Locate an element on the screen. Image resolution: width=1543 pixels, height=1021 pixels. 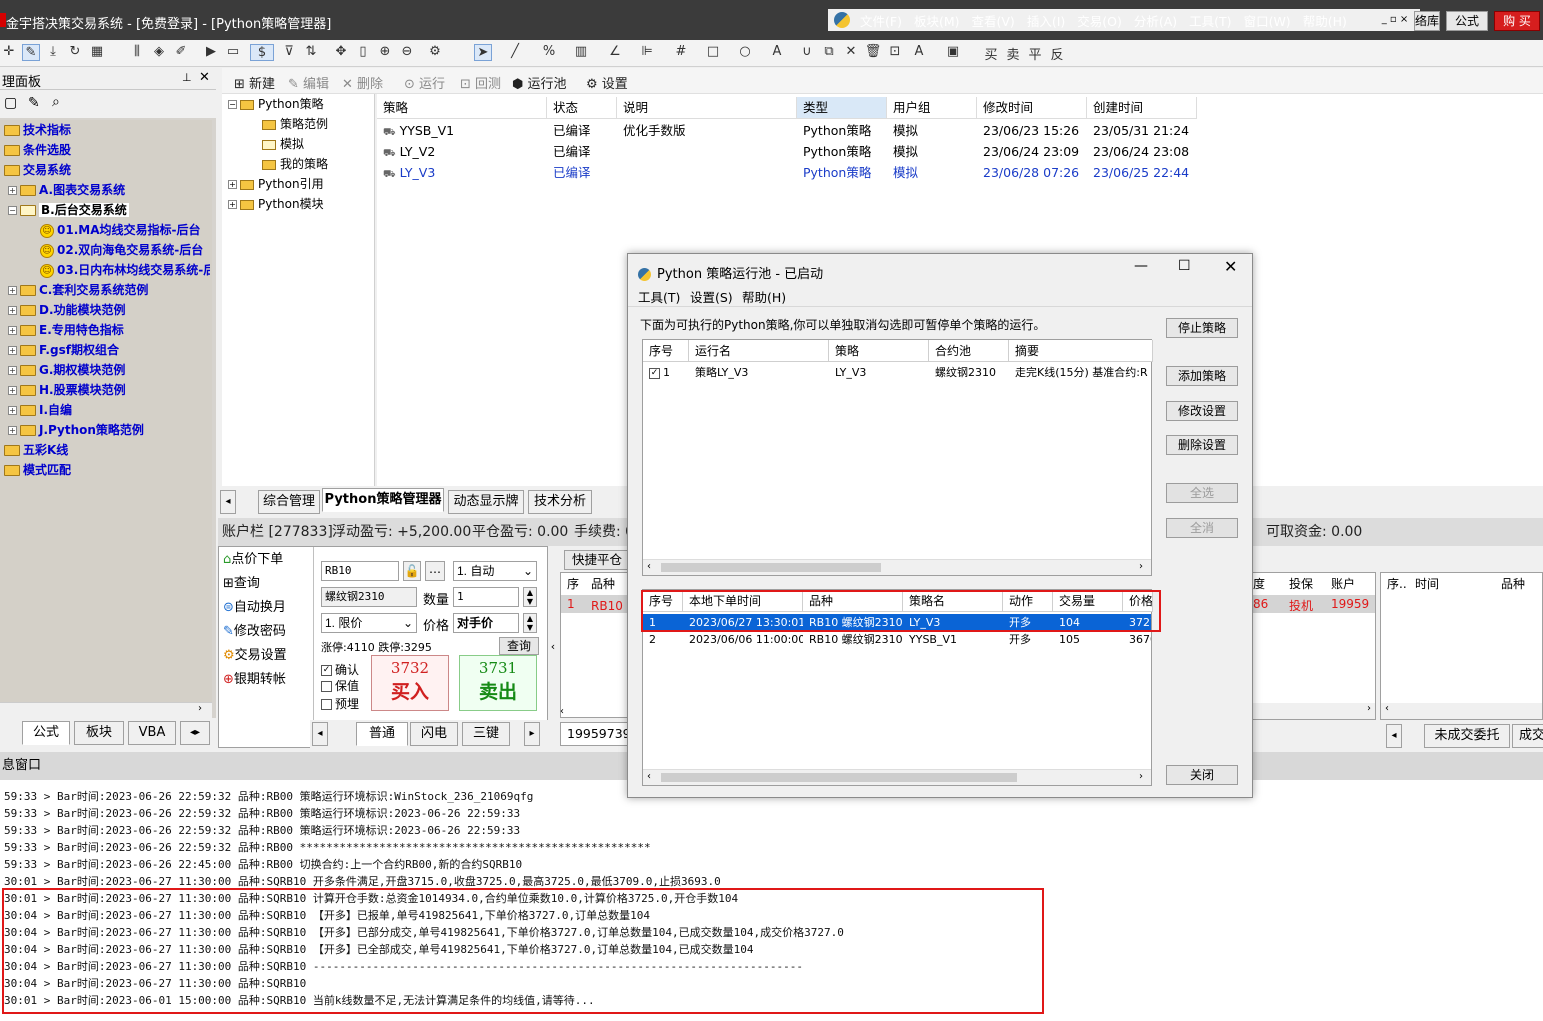
tree-python-strategy: − Python策略 is located at coordinates (276, 104).